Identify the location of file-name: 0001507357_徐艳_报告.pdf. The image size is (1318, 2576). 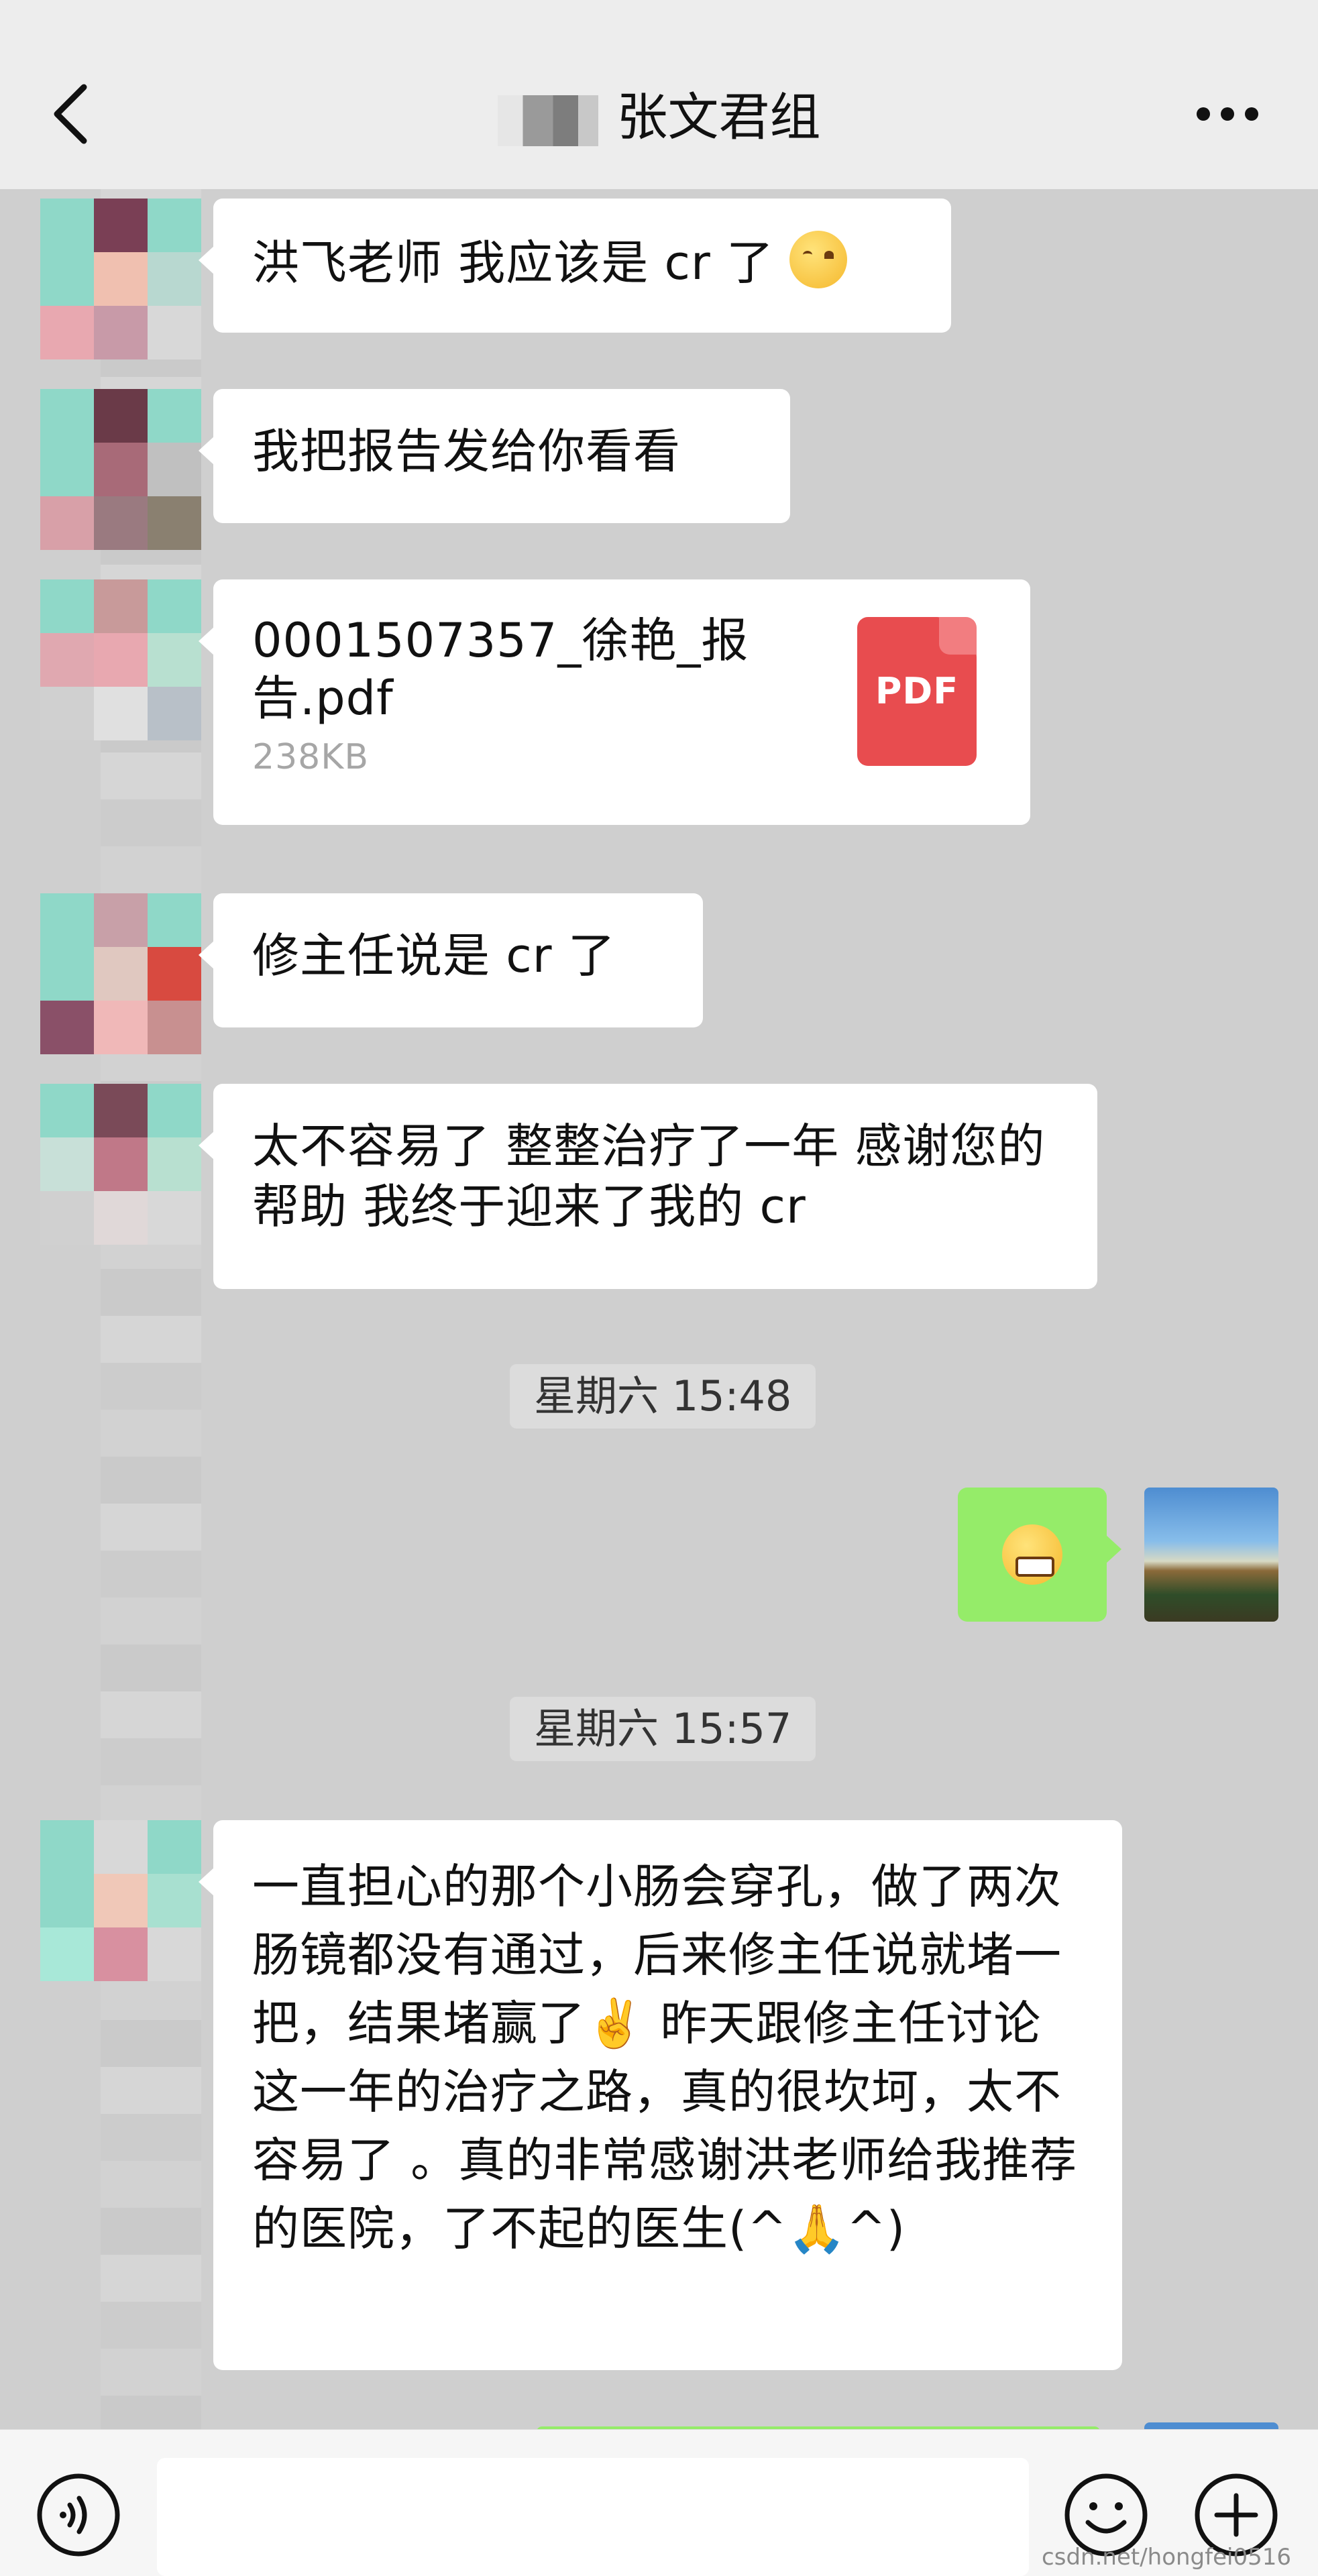
(500, 669).